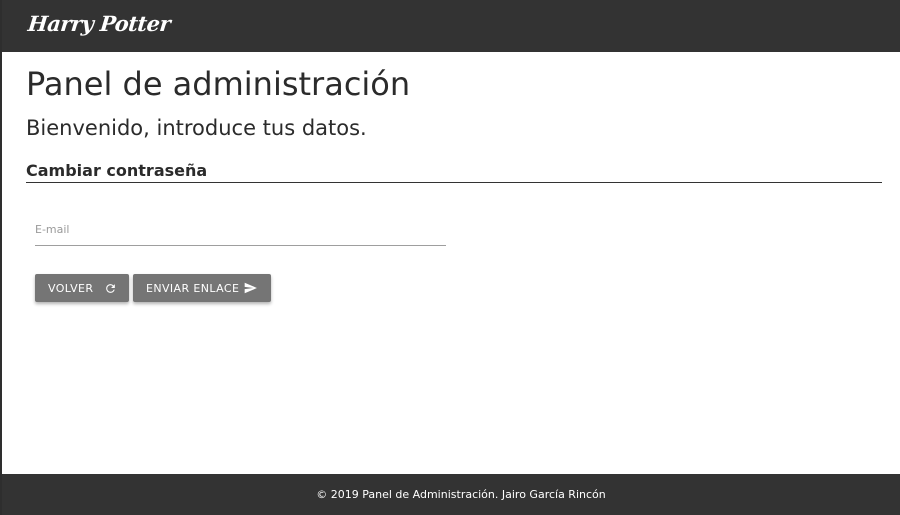 The height and width of the screenshot is (515, 900). I want to click on email-field-container, so click(240, 232).